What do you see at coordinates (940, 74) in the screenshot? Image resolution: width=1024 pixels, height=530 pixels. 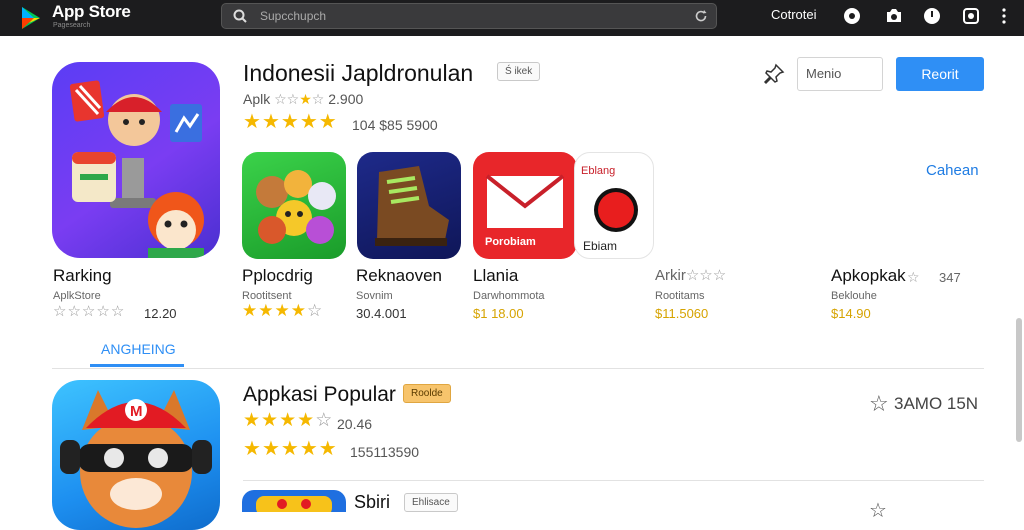 I see `primary-action-button: Reorit` at bounding box center [940, 74].